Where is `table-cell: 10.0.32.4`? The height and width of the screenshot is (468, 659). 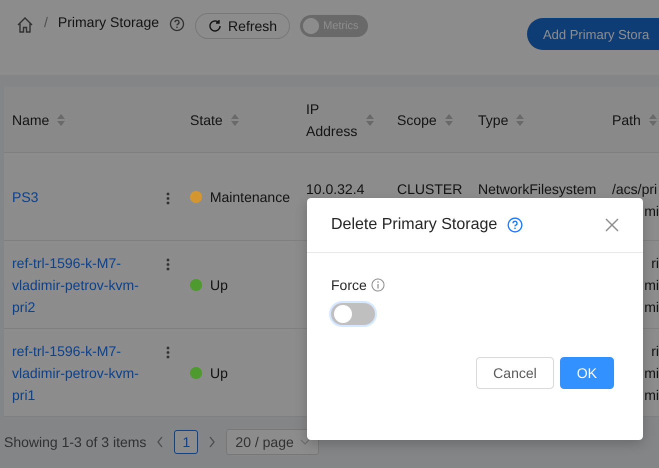
table-cell: 10.0.32.4 is located at coordinates (335, 189).